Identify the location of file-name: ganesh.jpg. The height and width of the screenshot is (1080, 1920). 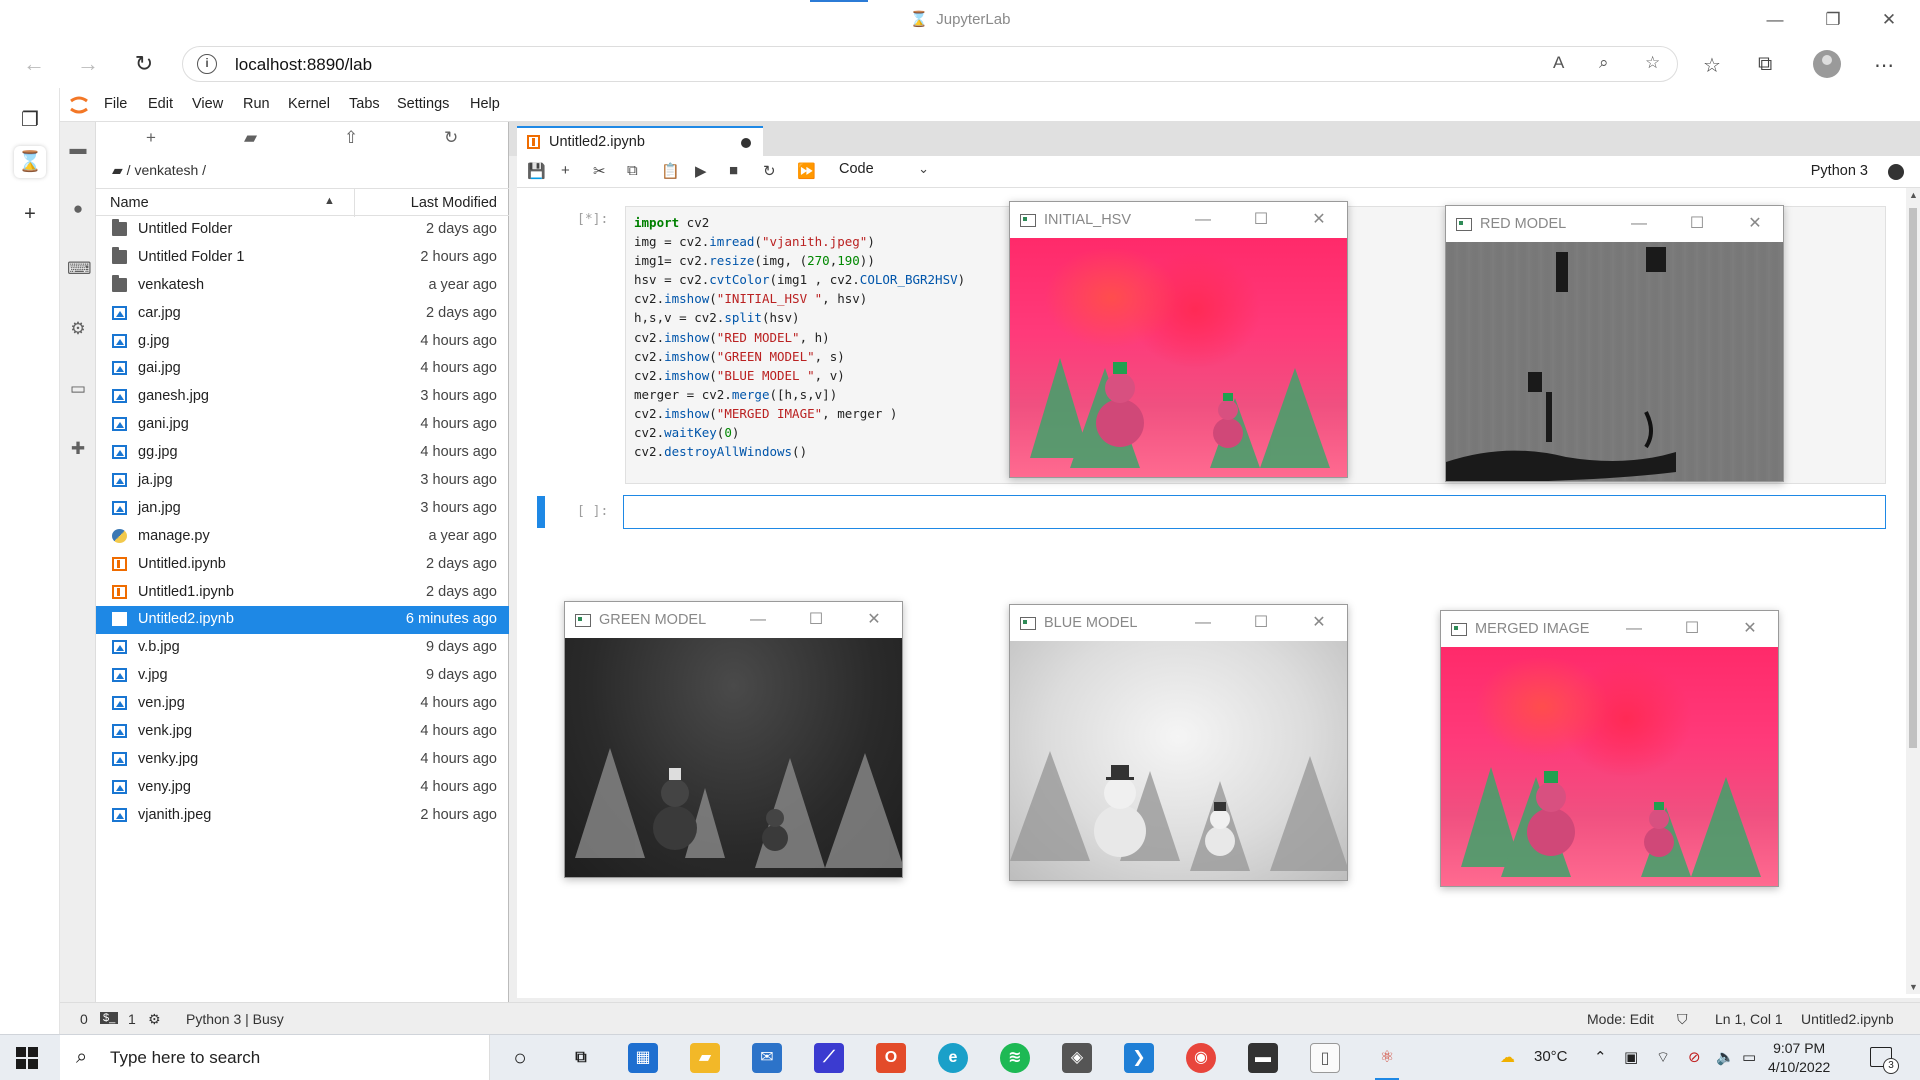
(173, 396).